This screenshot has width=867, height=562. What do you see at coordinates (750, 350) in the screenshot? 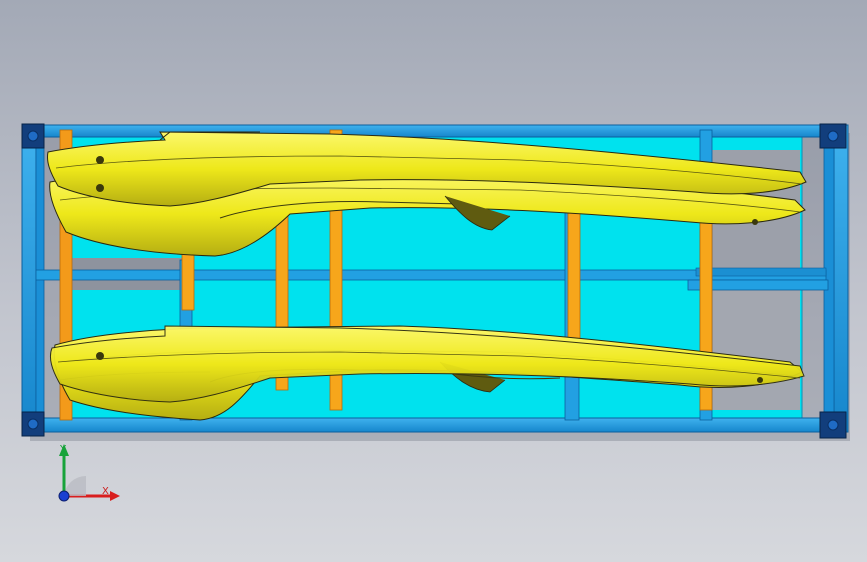
I see `plate-opening-right-lower` at bounding box center [750, 350].